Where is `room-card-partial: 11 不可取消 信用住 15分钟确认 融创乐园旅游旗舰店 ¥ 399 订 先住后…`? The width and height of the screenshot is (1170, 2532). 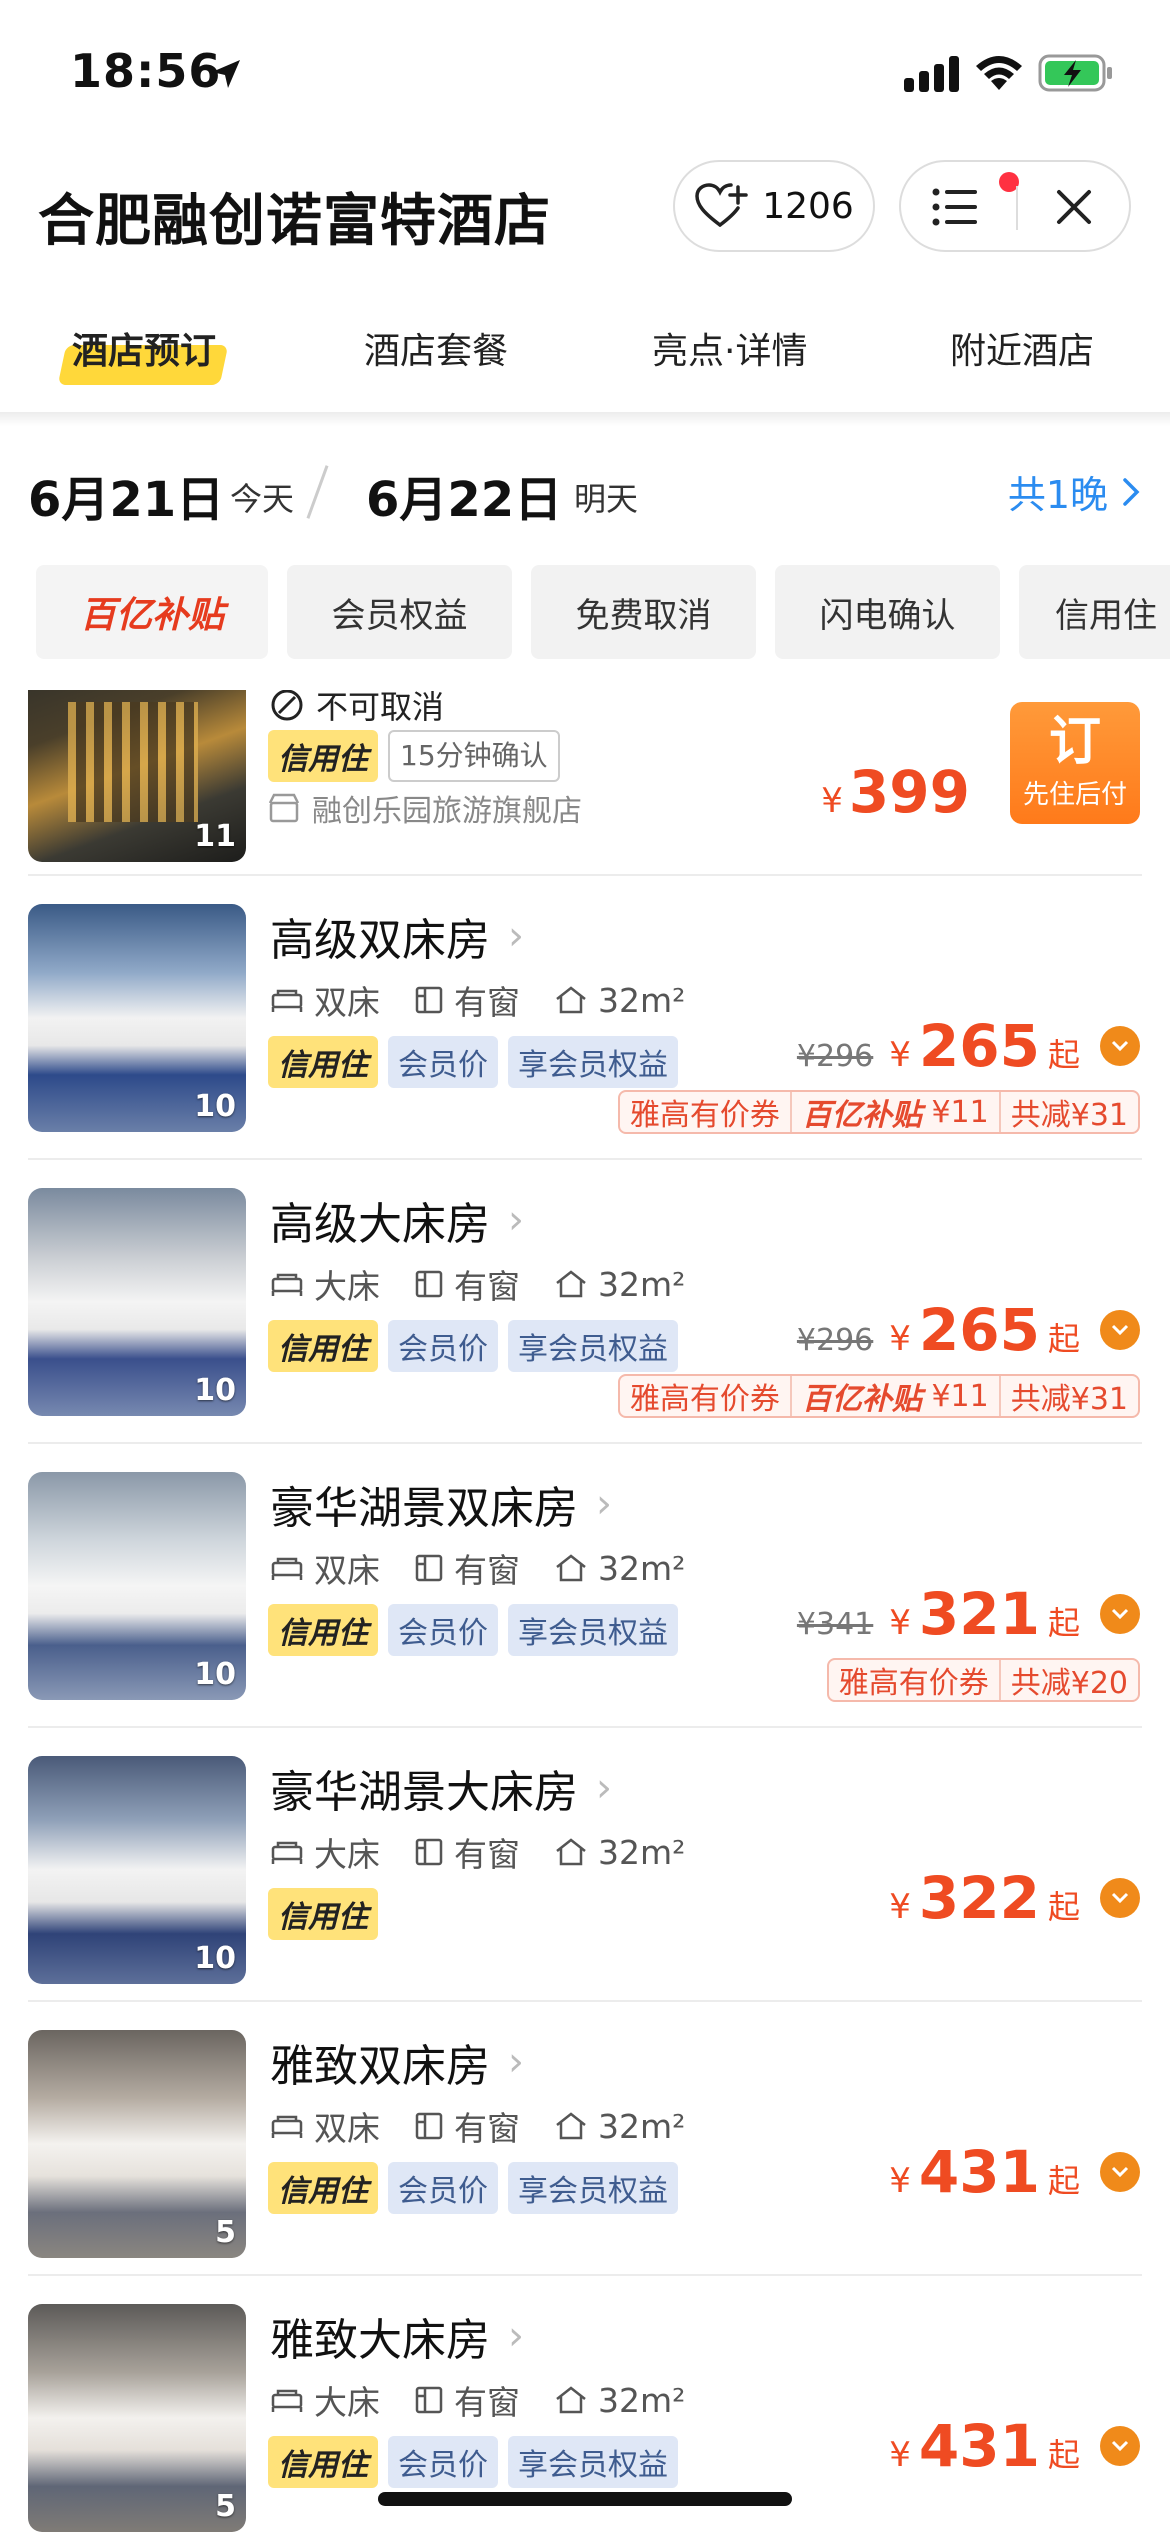 room-card-partial: 11 不可取消 信用住 15分钟确认 融创乐园旅游旗舰店 ¥ 399 订 先住后… is located at coordinates (585, 783).